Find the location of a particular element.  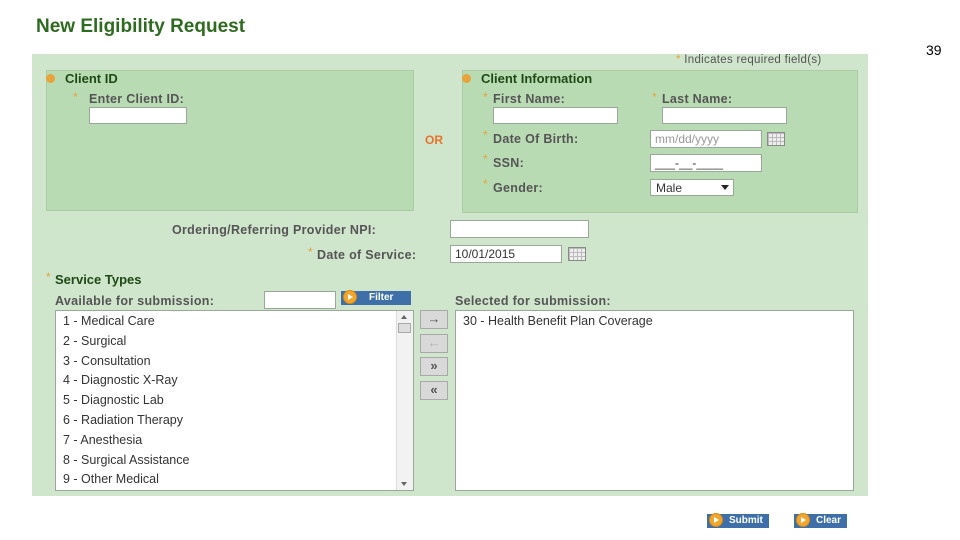

chevron-down-icon is located at coordinates (725, 187).